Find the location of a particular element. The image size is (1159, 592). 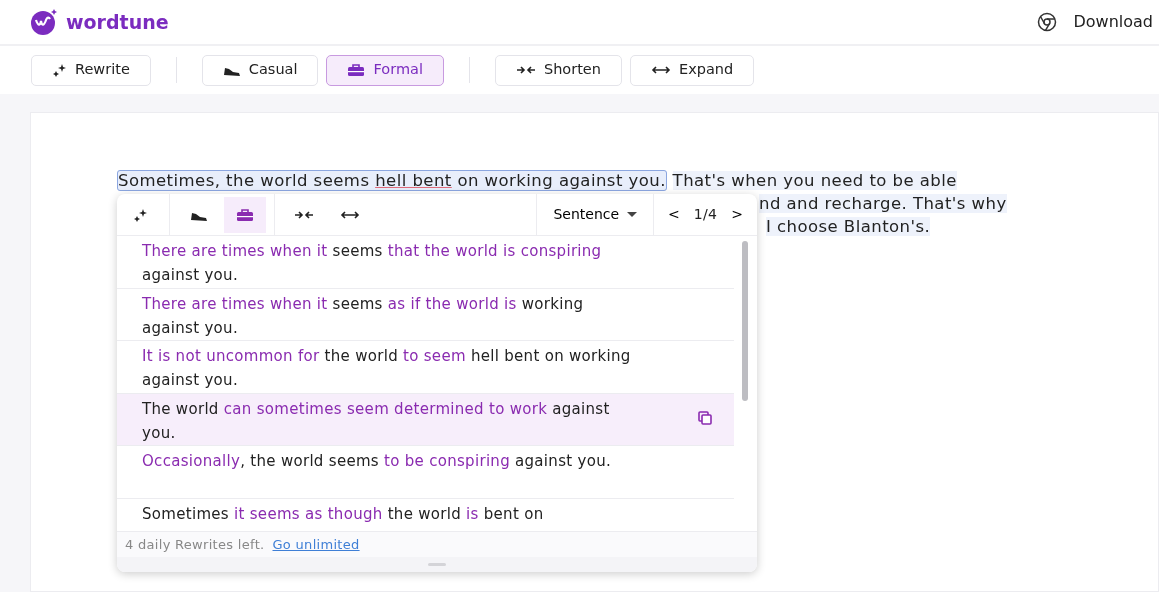

suggestion-text: Occasionally, the world seems to be conspiring against you. is located at coordinates (377, 461).